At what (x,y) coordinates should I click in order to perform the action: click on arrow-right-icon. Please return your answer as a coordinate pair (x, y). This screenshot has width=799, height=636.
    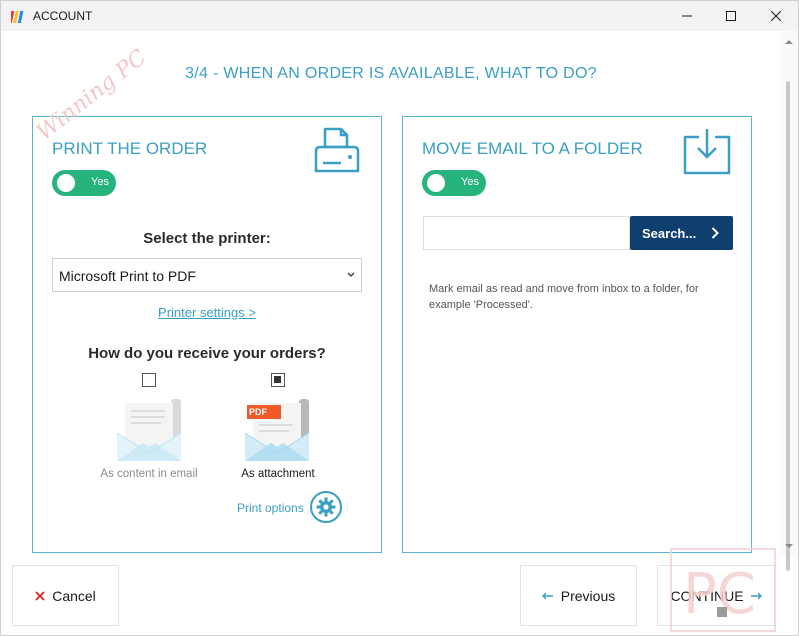
    Looking at the image, I should click on (756, 596).